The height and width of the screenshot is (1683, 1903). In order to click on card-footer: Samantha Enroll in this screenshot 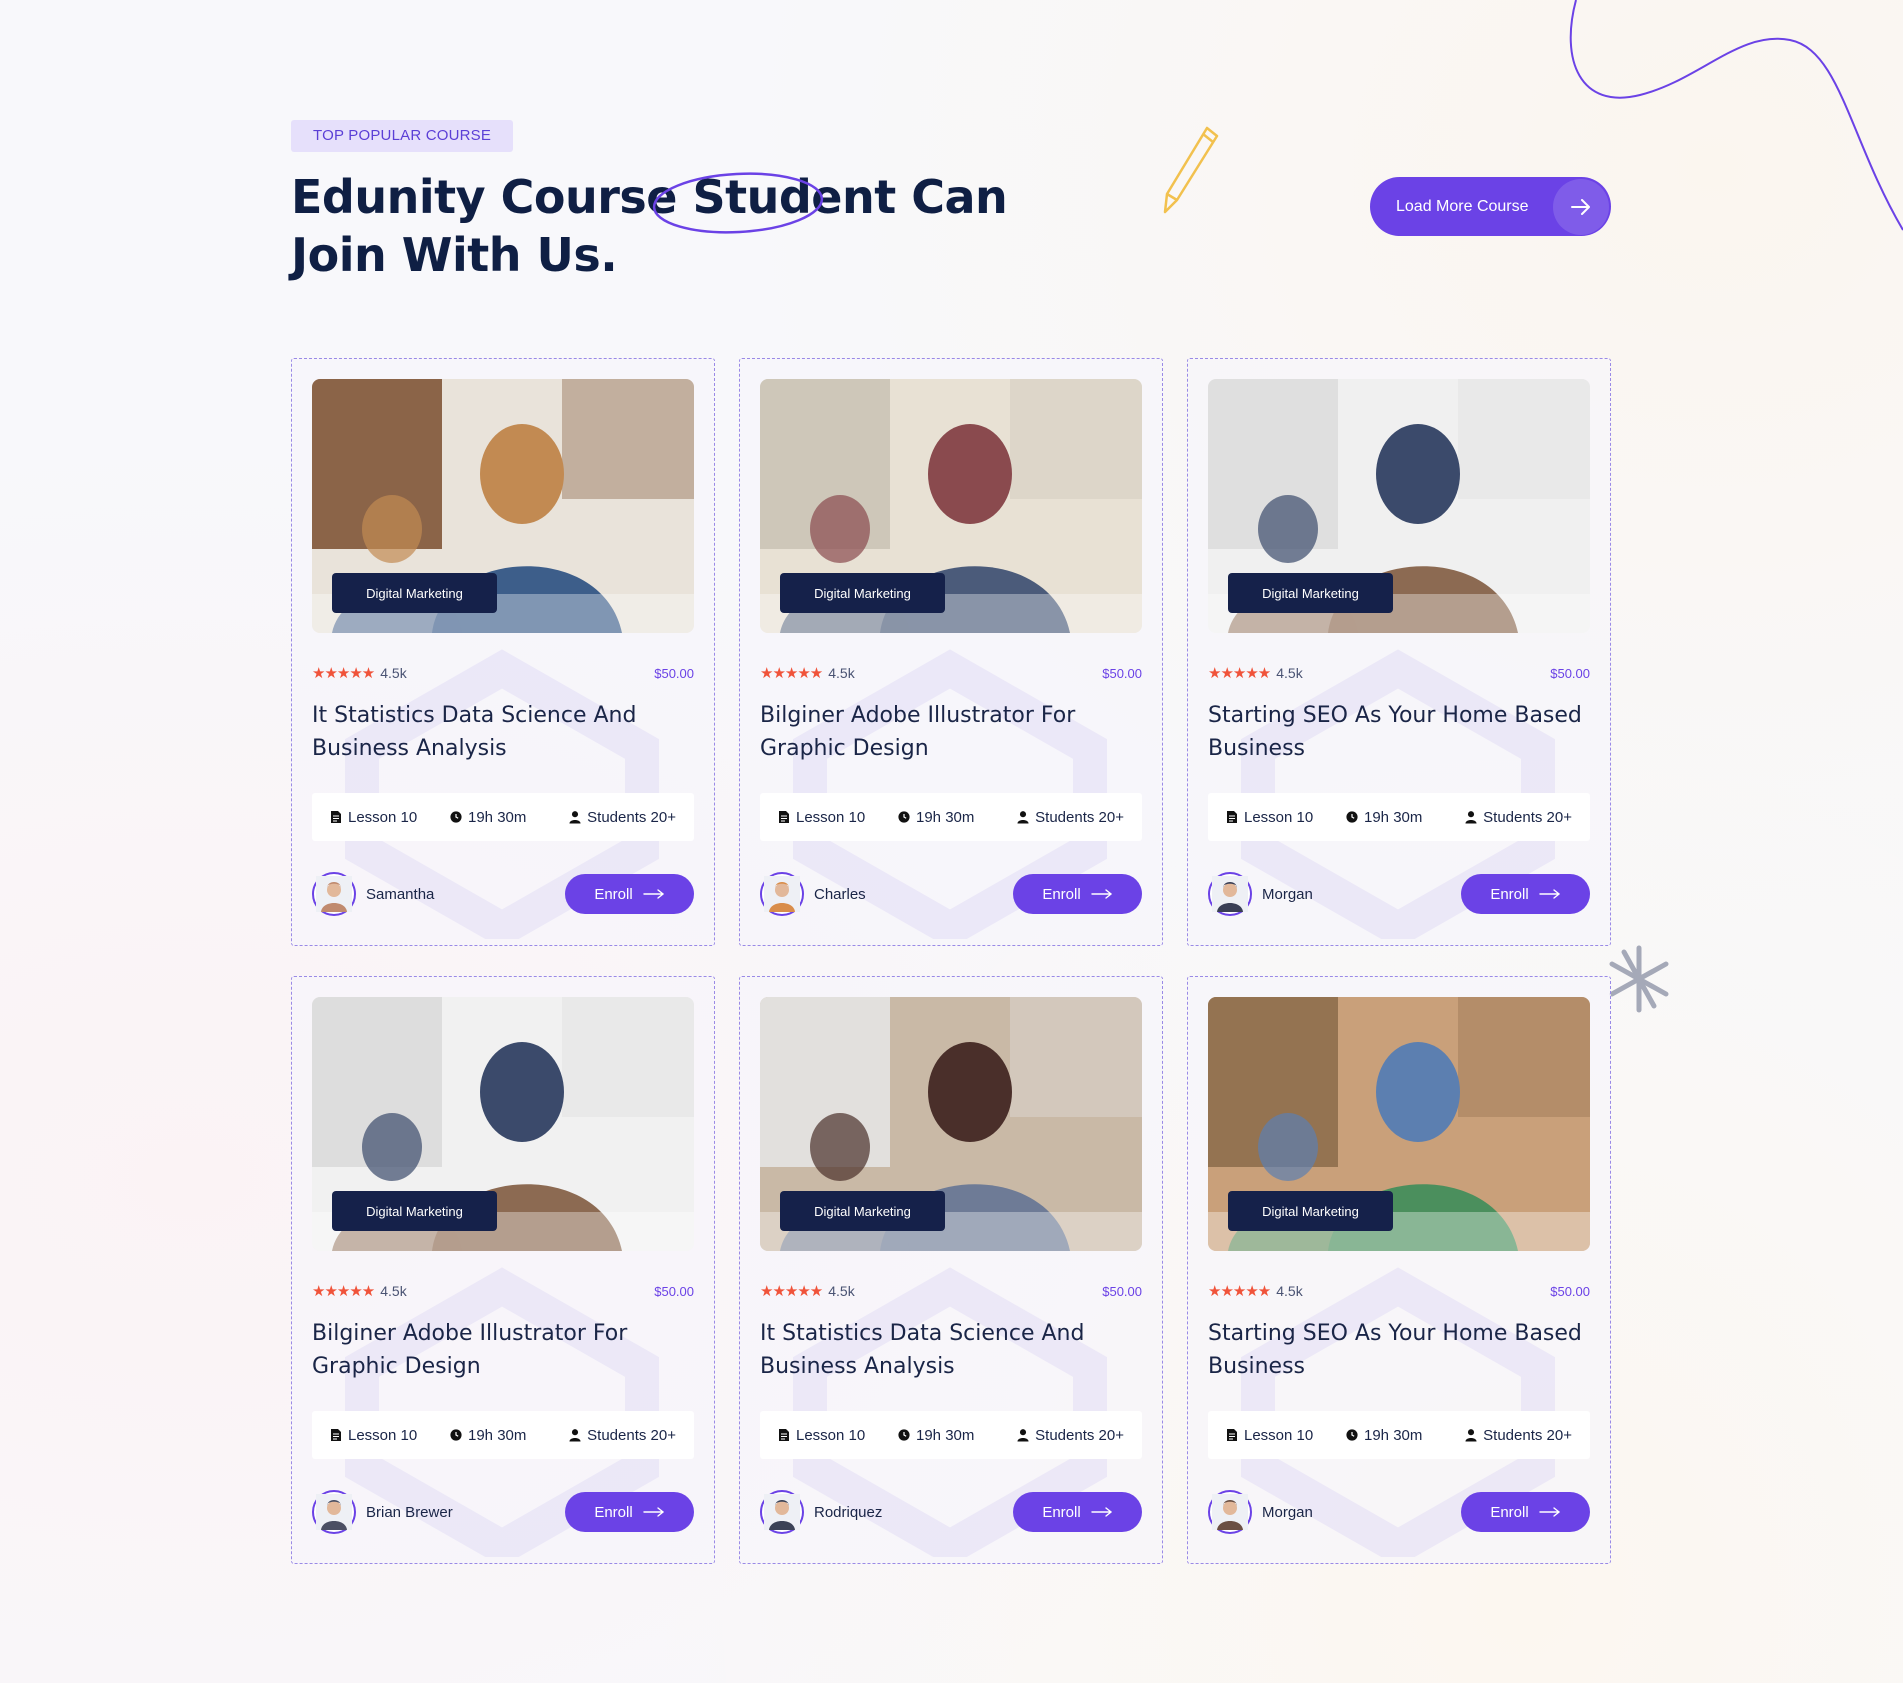, I will do `click(503, 894)`.